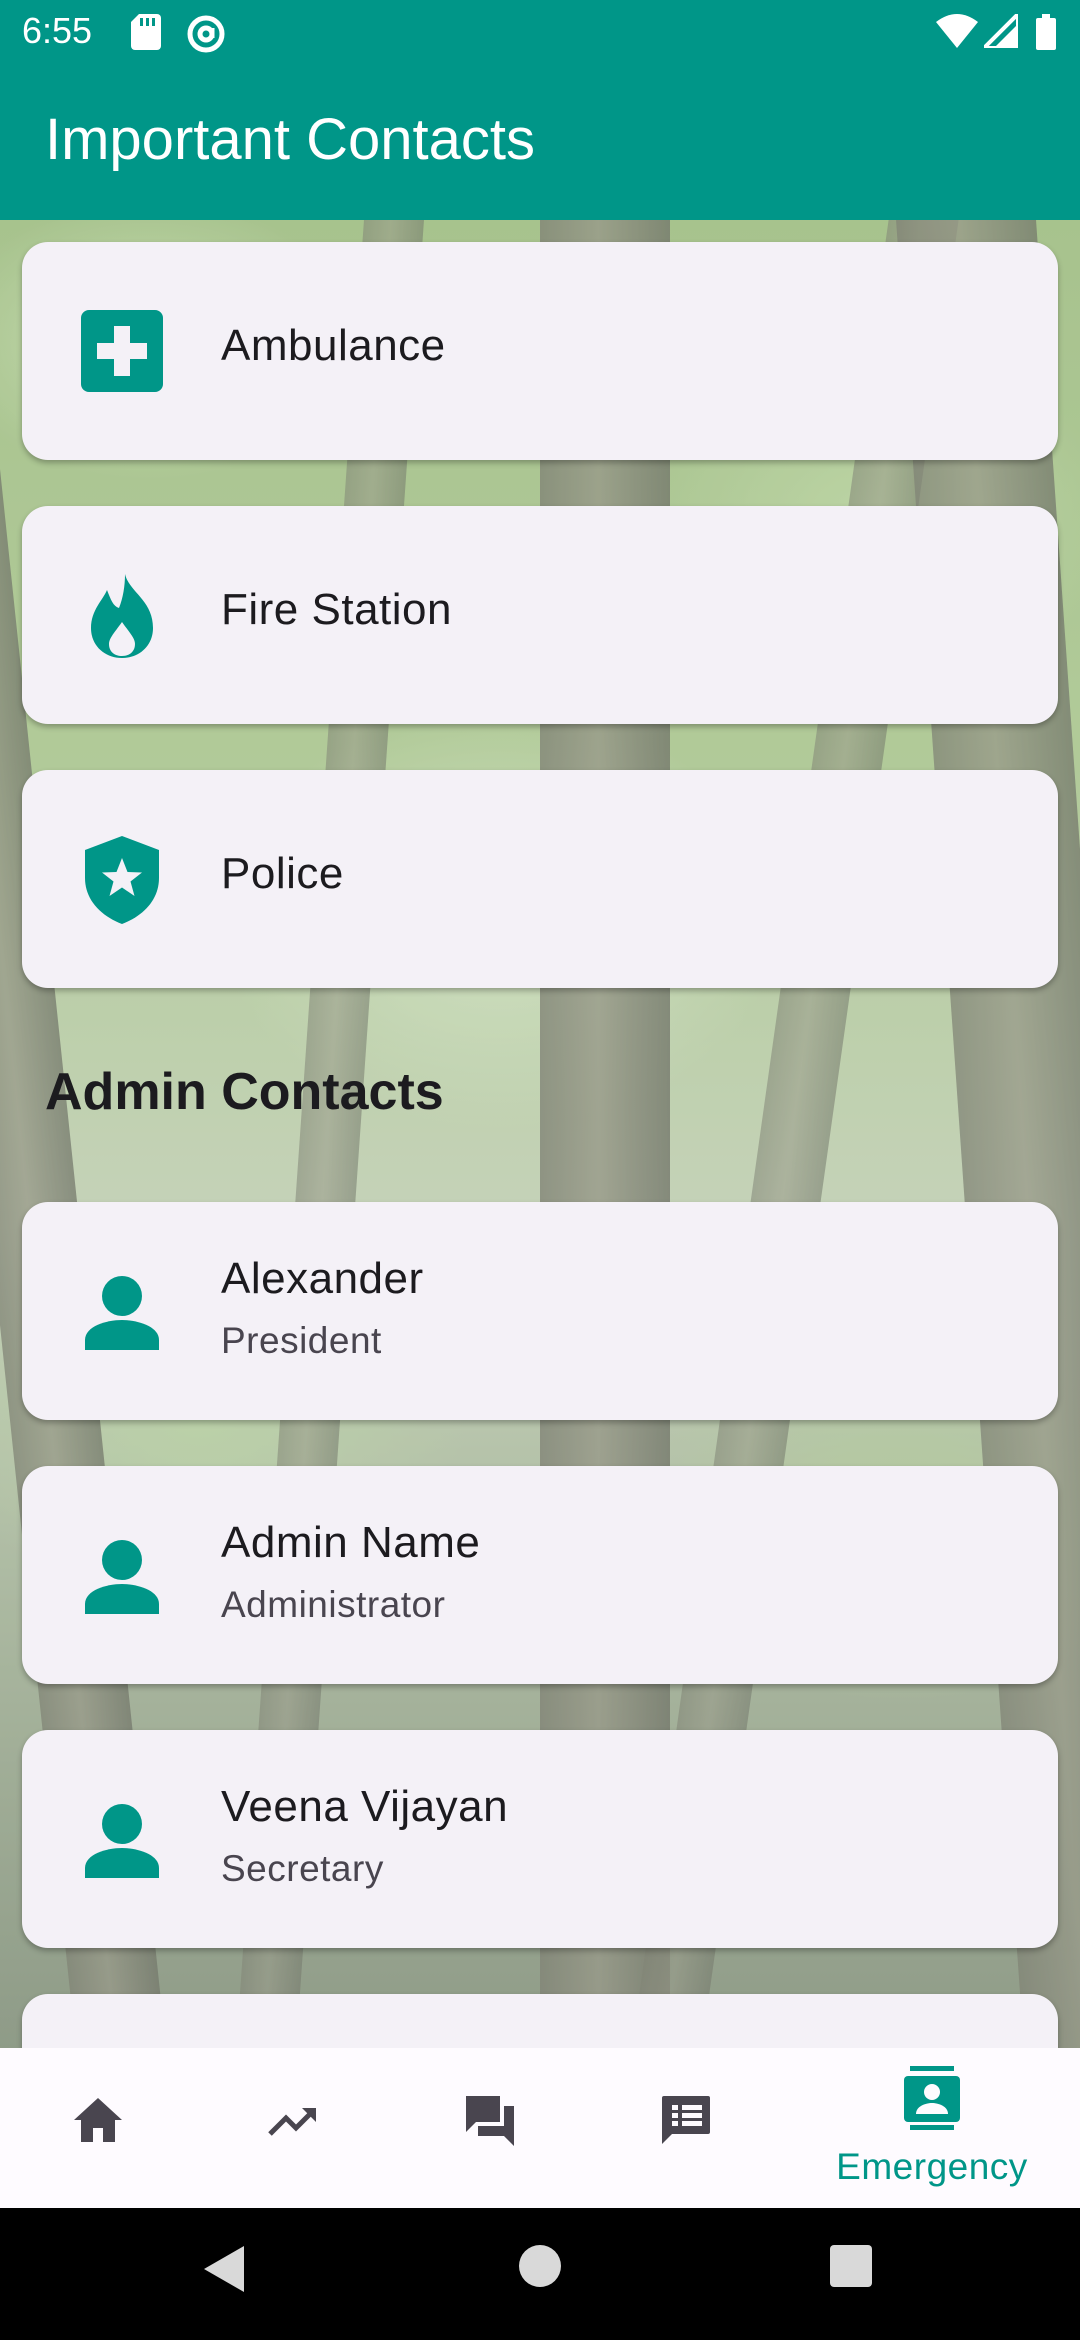 The width and height of the screenshot is (1080, 2340). What do you see at coordinates (957, 31) in the screenshot?
I see `wifi-icon` at bounding box center [957, 31].